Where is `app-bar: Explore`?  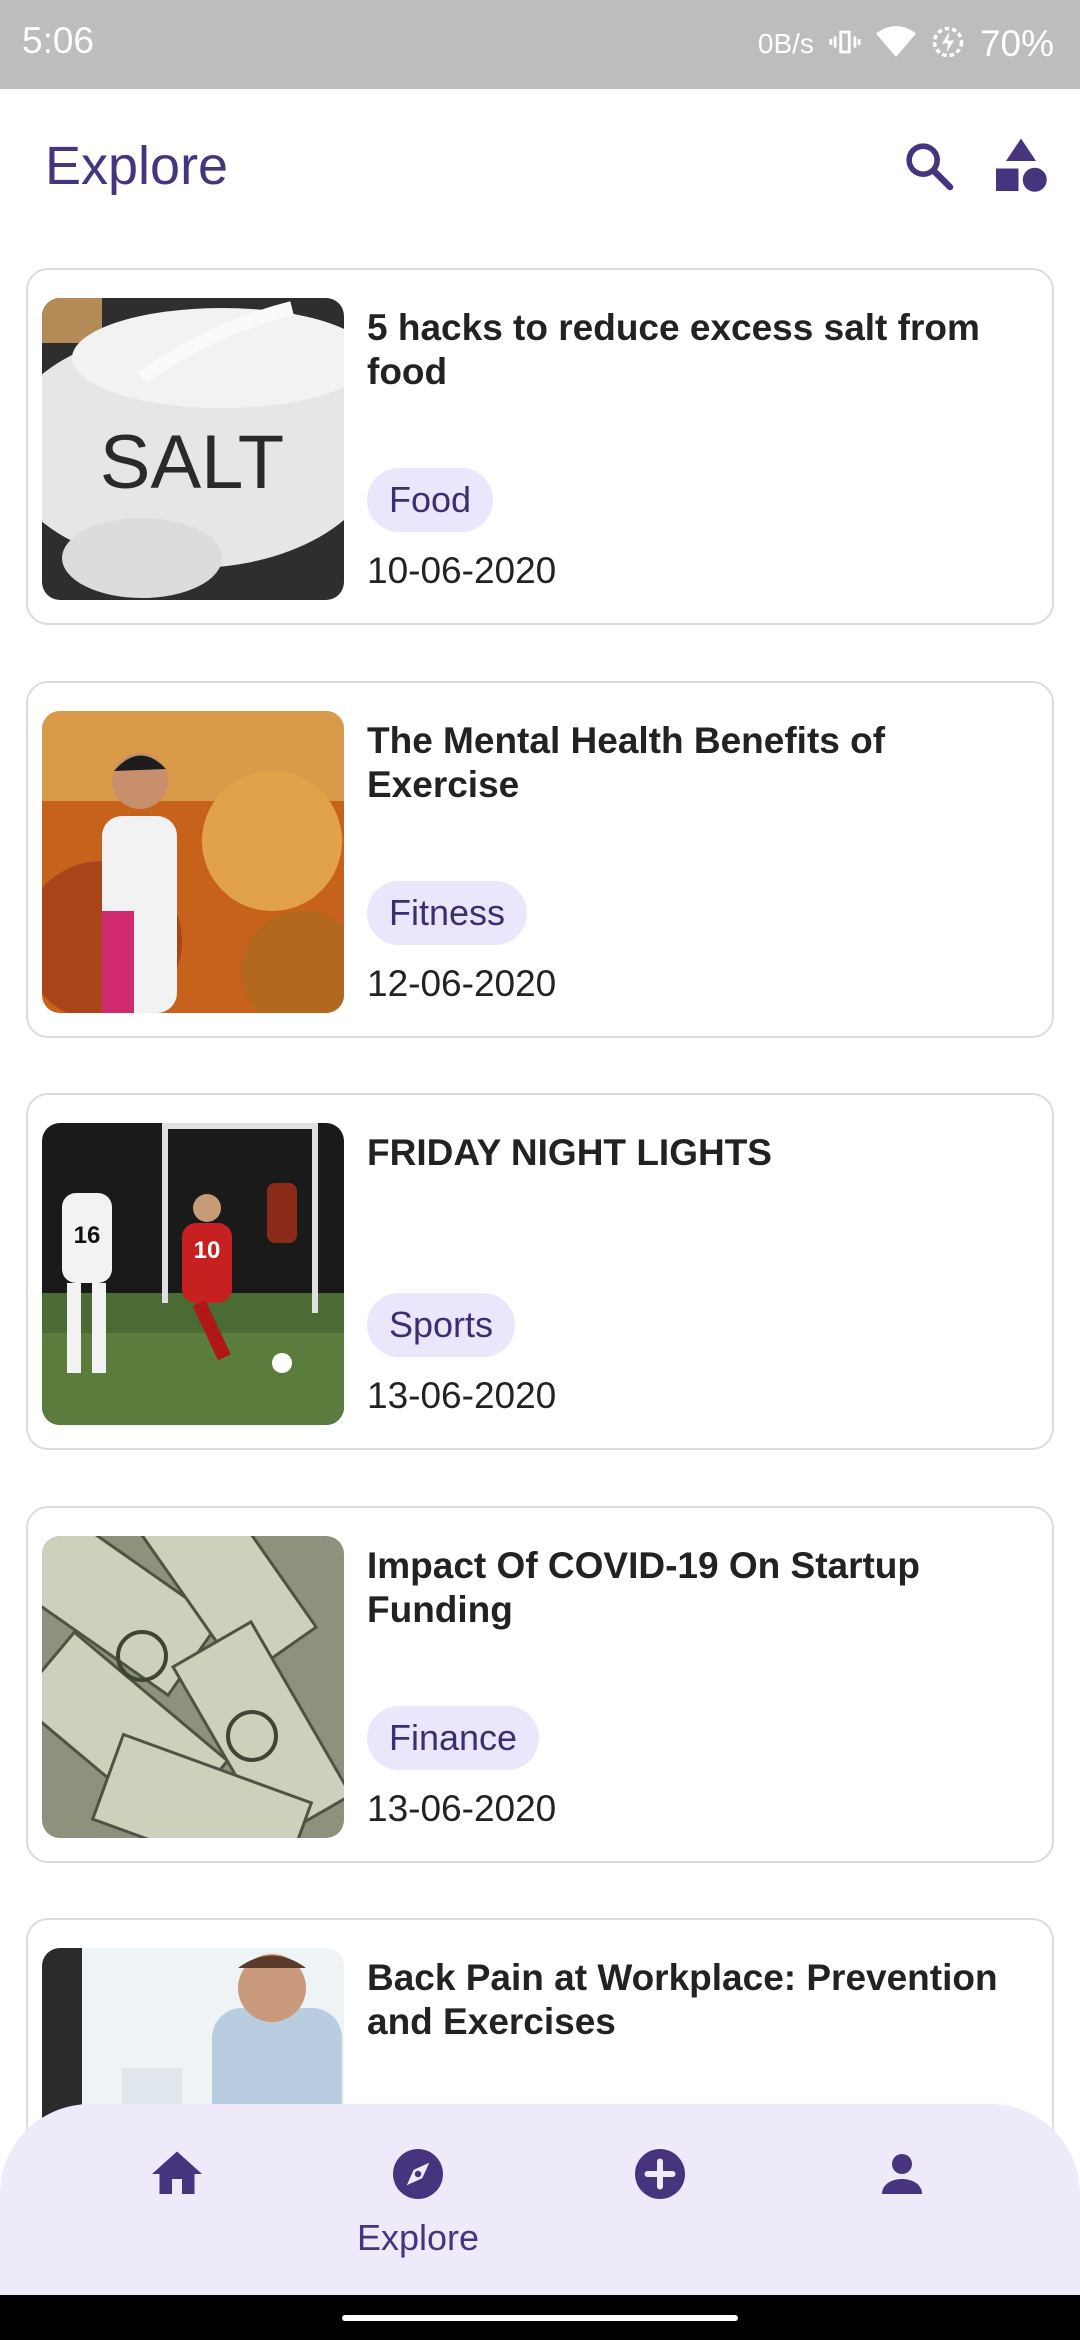 app-bar: Explore is located at coordinates (540, 167).